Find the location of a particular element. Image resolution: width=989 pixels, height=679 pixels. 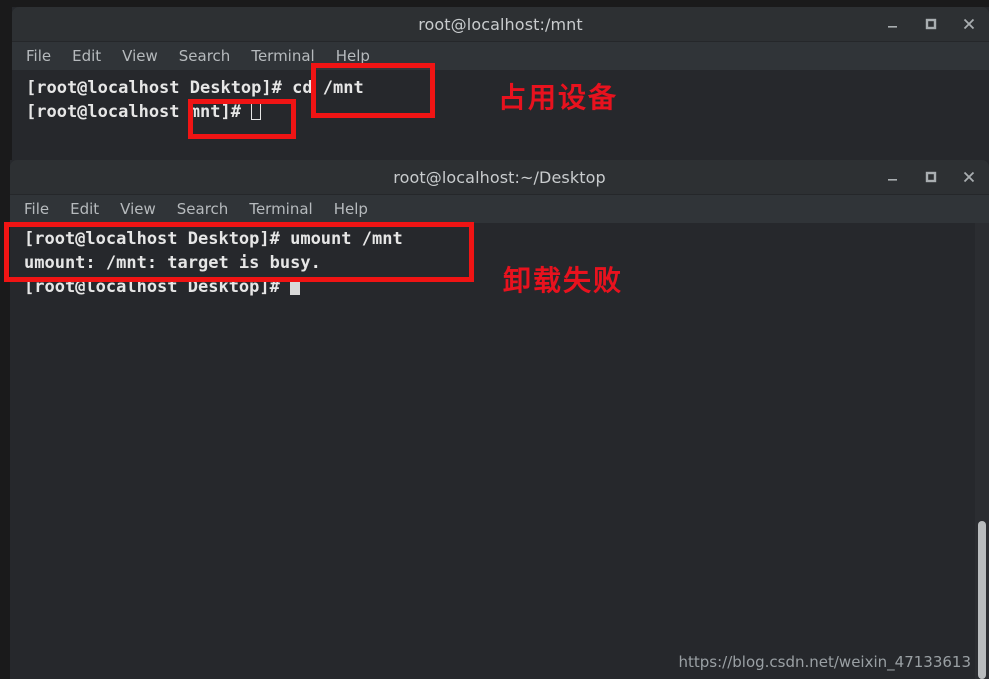

window1-titlebar: root@localhost:/mnt is located at coordinates (500, 24).